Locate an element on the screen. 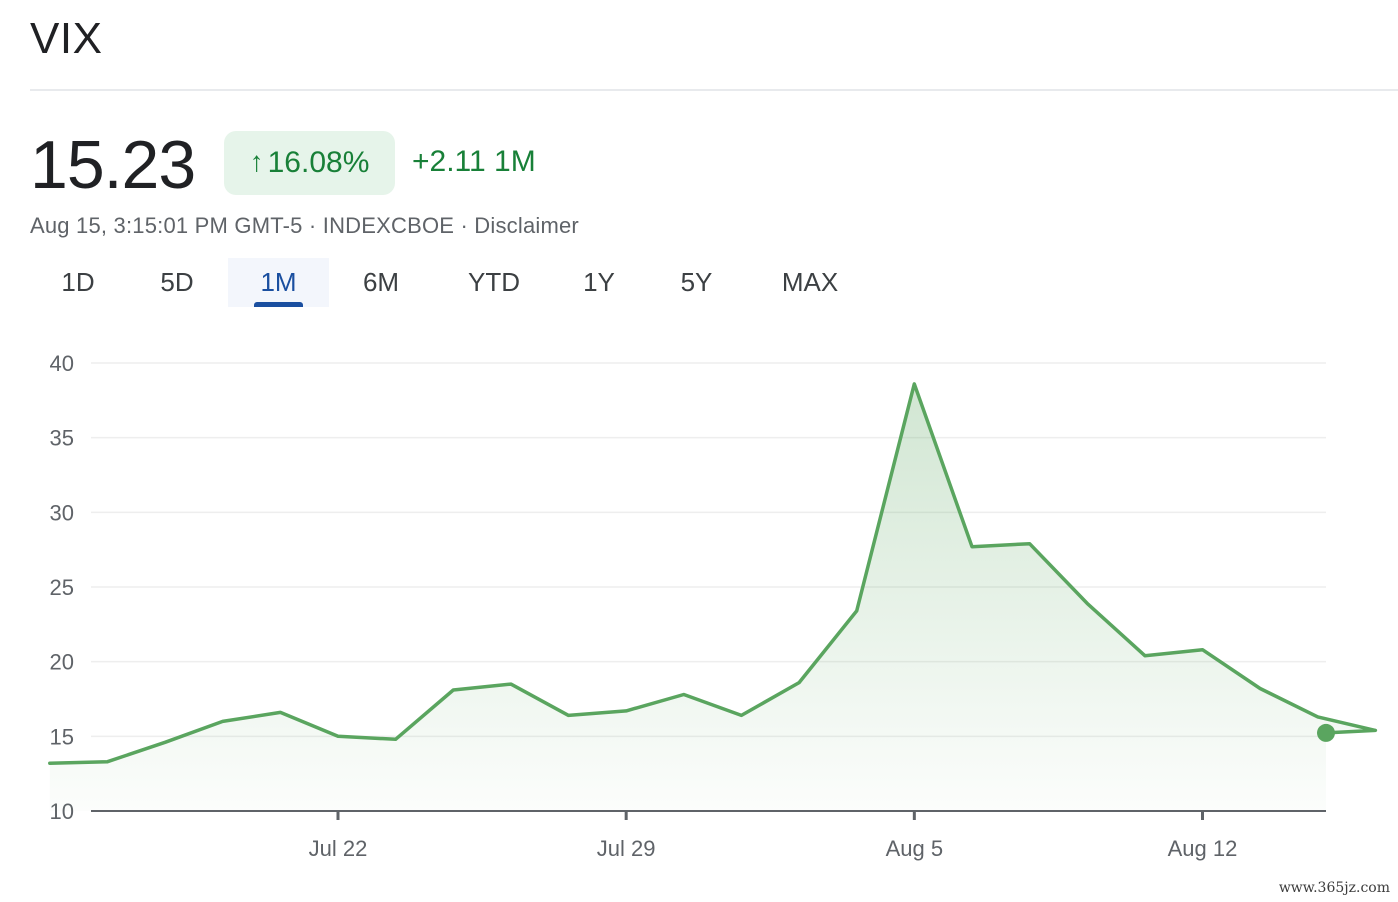 This screenshot has height=902, width=1398. tab-1m: 1M is located at coordinates (278, 282).